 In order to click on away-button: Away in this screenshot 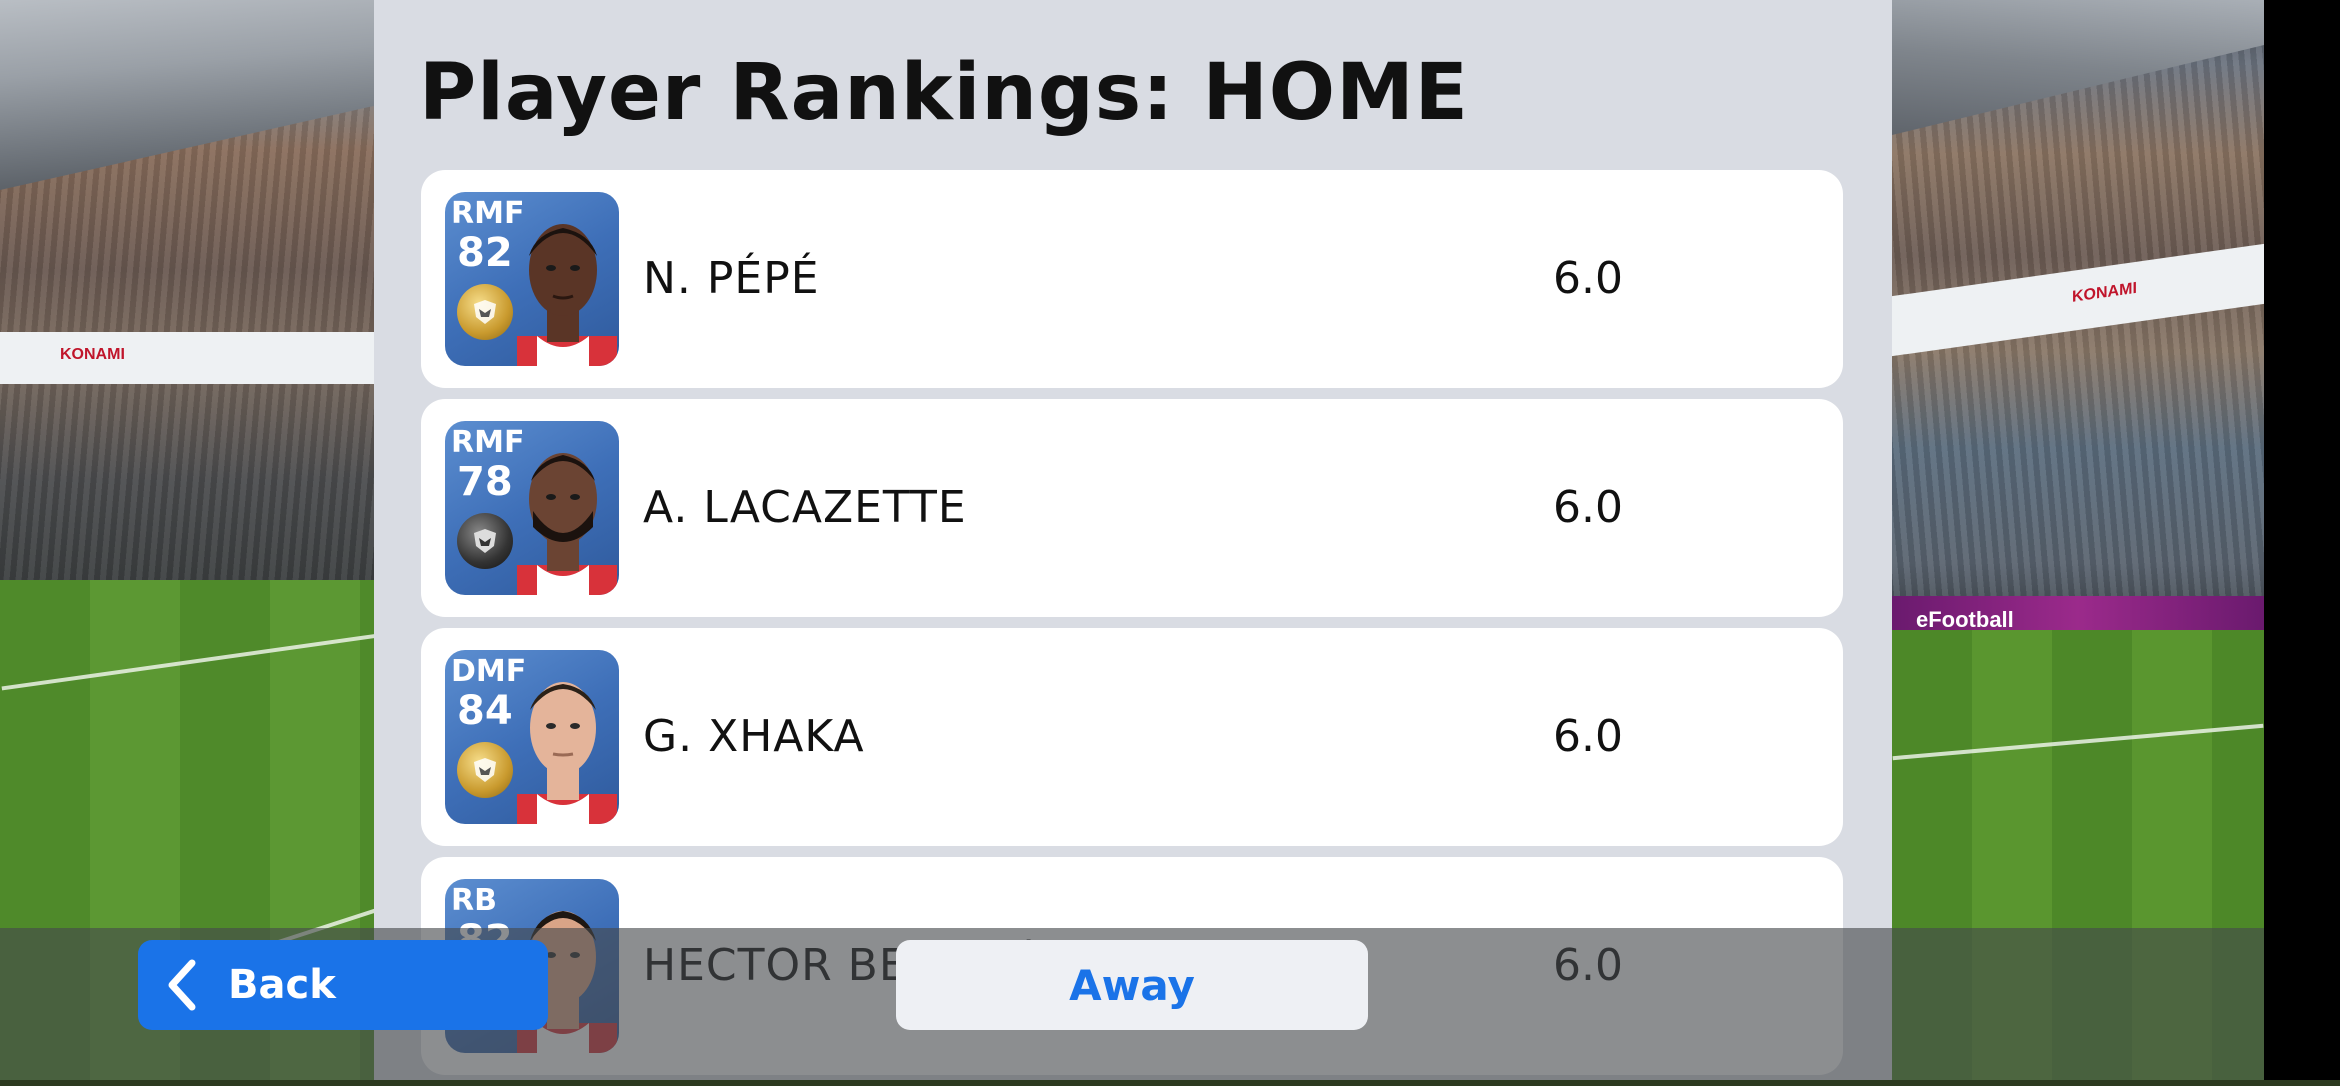, I will do `click(1132, 985)`.